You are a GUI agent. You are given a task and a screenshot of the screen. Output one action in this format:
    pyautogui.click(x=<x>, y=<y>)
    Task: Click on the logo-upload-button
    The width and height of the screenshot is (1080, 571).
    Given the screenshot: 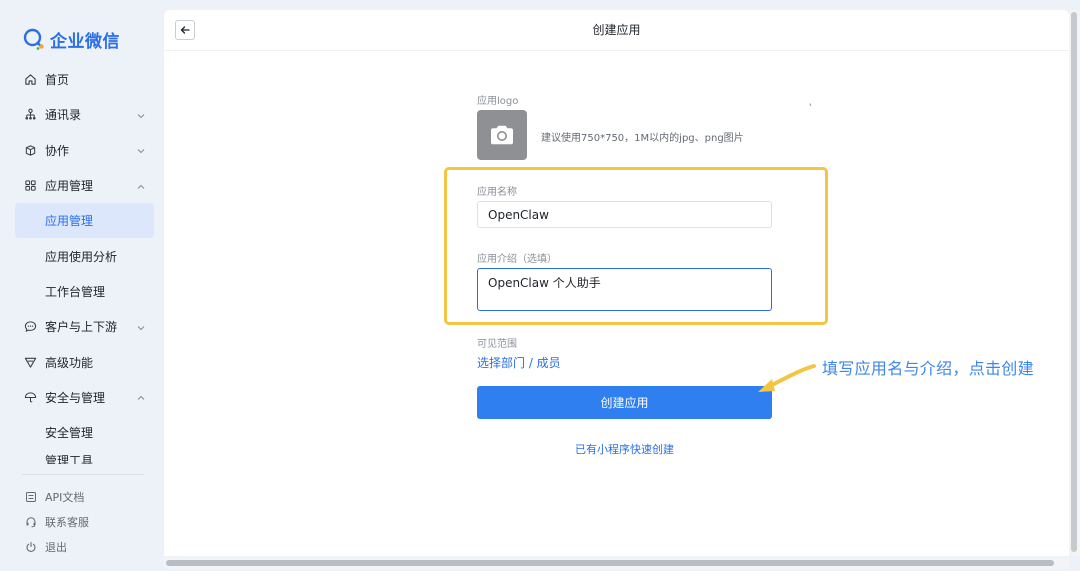 What is the action you would take?
    pyautogui.click(x=502, y=135)
    